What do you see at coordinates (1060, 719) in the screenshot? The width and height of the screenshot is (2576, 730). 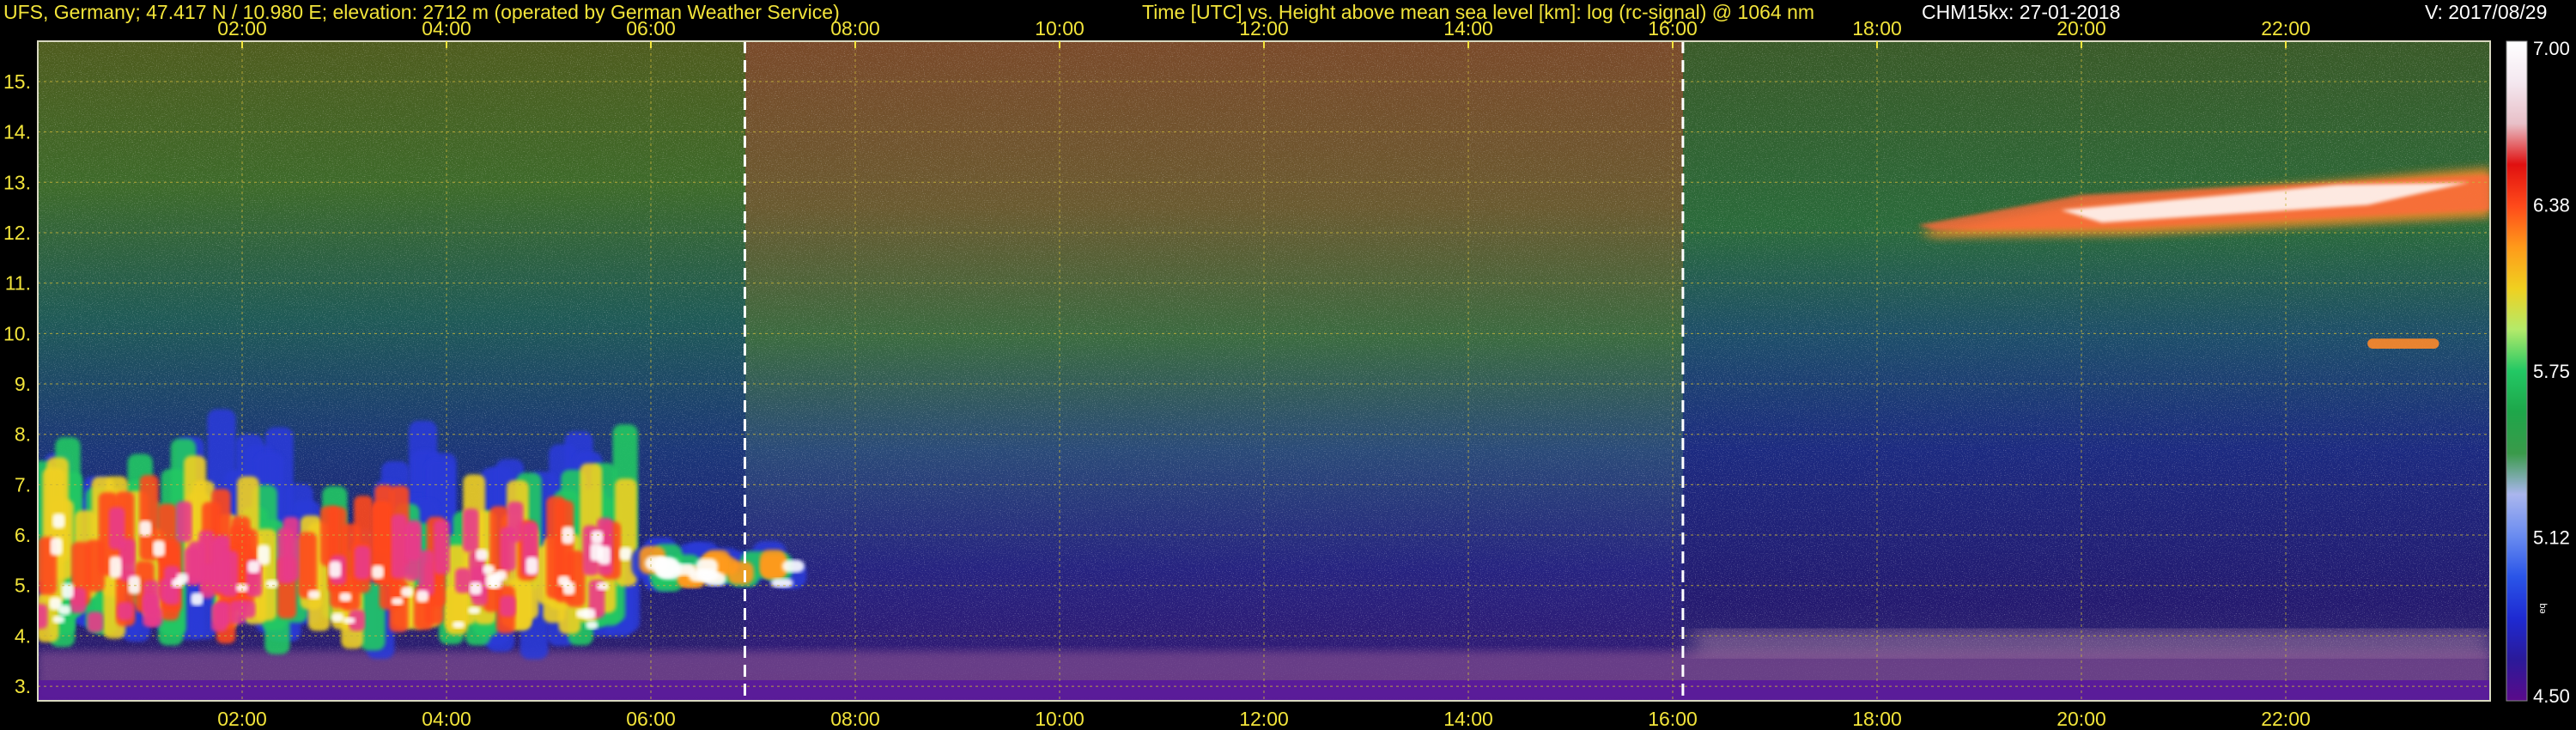 I see `x-tick-label-bottom: 10:00` at bounding box center [1060, 719].